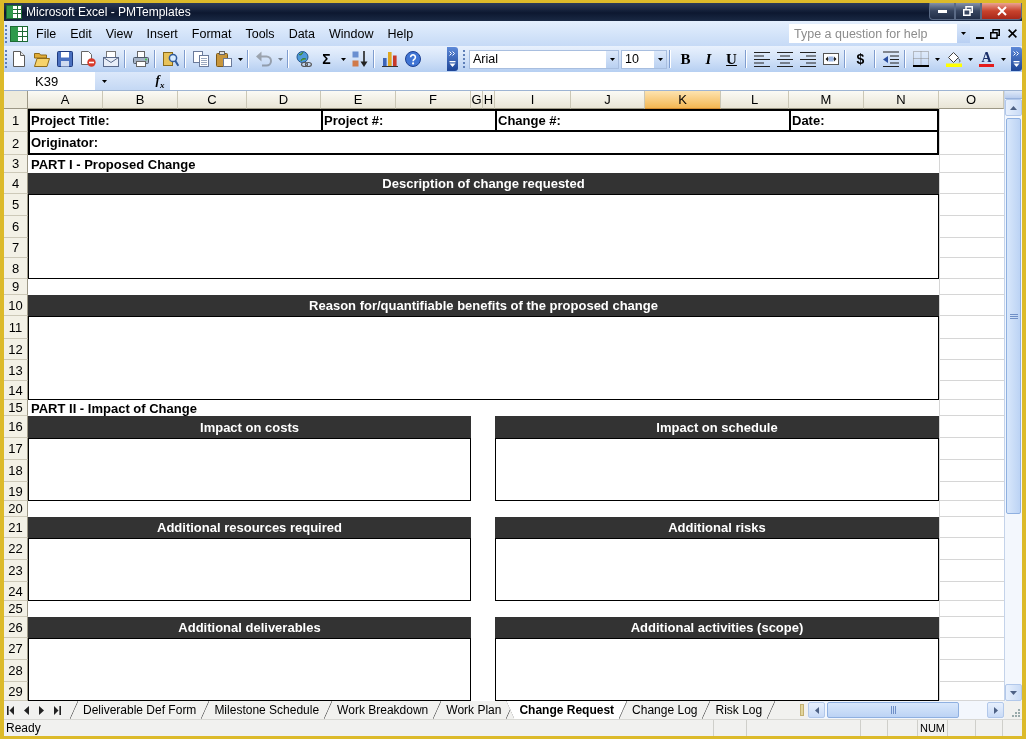 The width and height of the screenshot is (1026, 739). Describe the element at coordinates (41, 59) in the screenshot. I see `folder-icon` at that location.